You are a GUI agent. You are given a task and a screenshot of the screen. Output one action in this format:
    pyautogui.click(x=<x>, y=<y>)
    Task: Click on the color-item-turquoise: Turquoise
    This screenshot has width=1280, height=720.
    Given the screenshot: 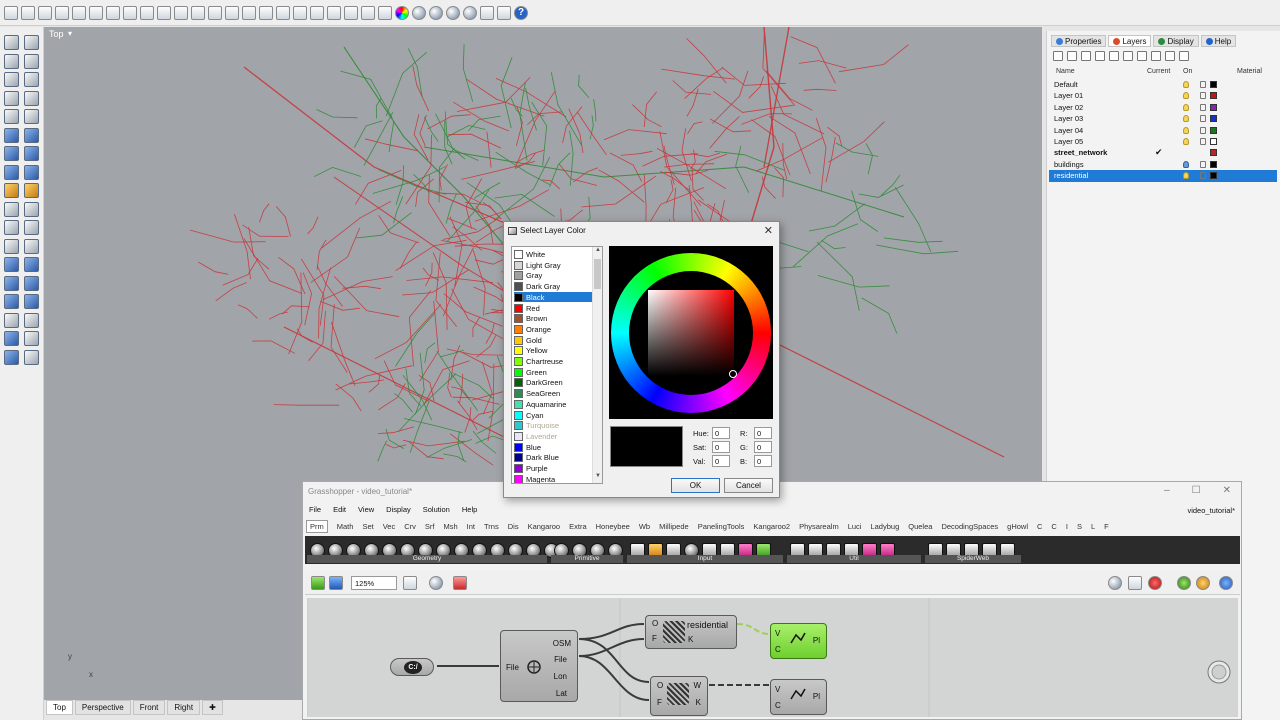 What is the action you would take?
    pyautogui.click(x=553, y=425)
    